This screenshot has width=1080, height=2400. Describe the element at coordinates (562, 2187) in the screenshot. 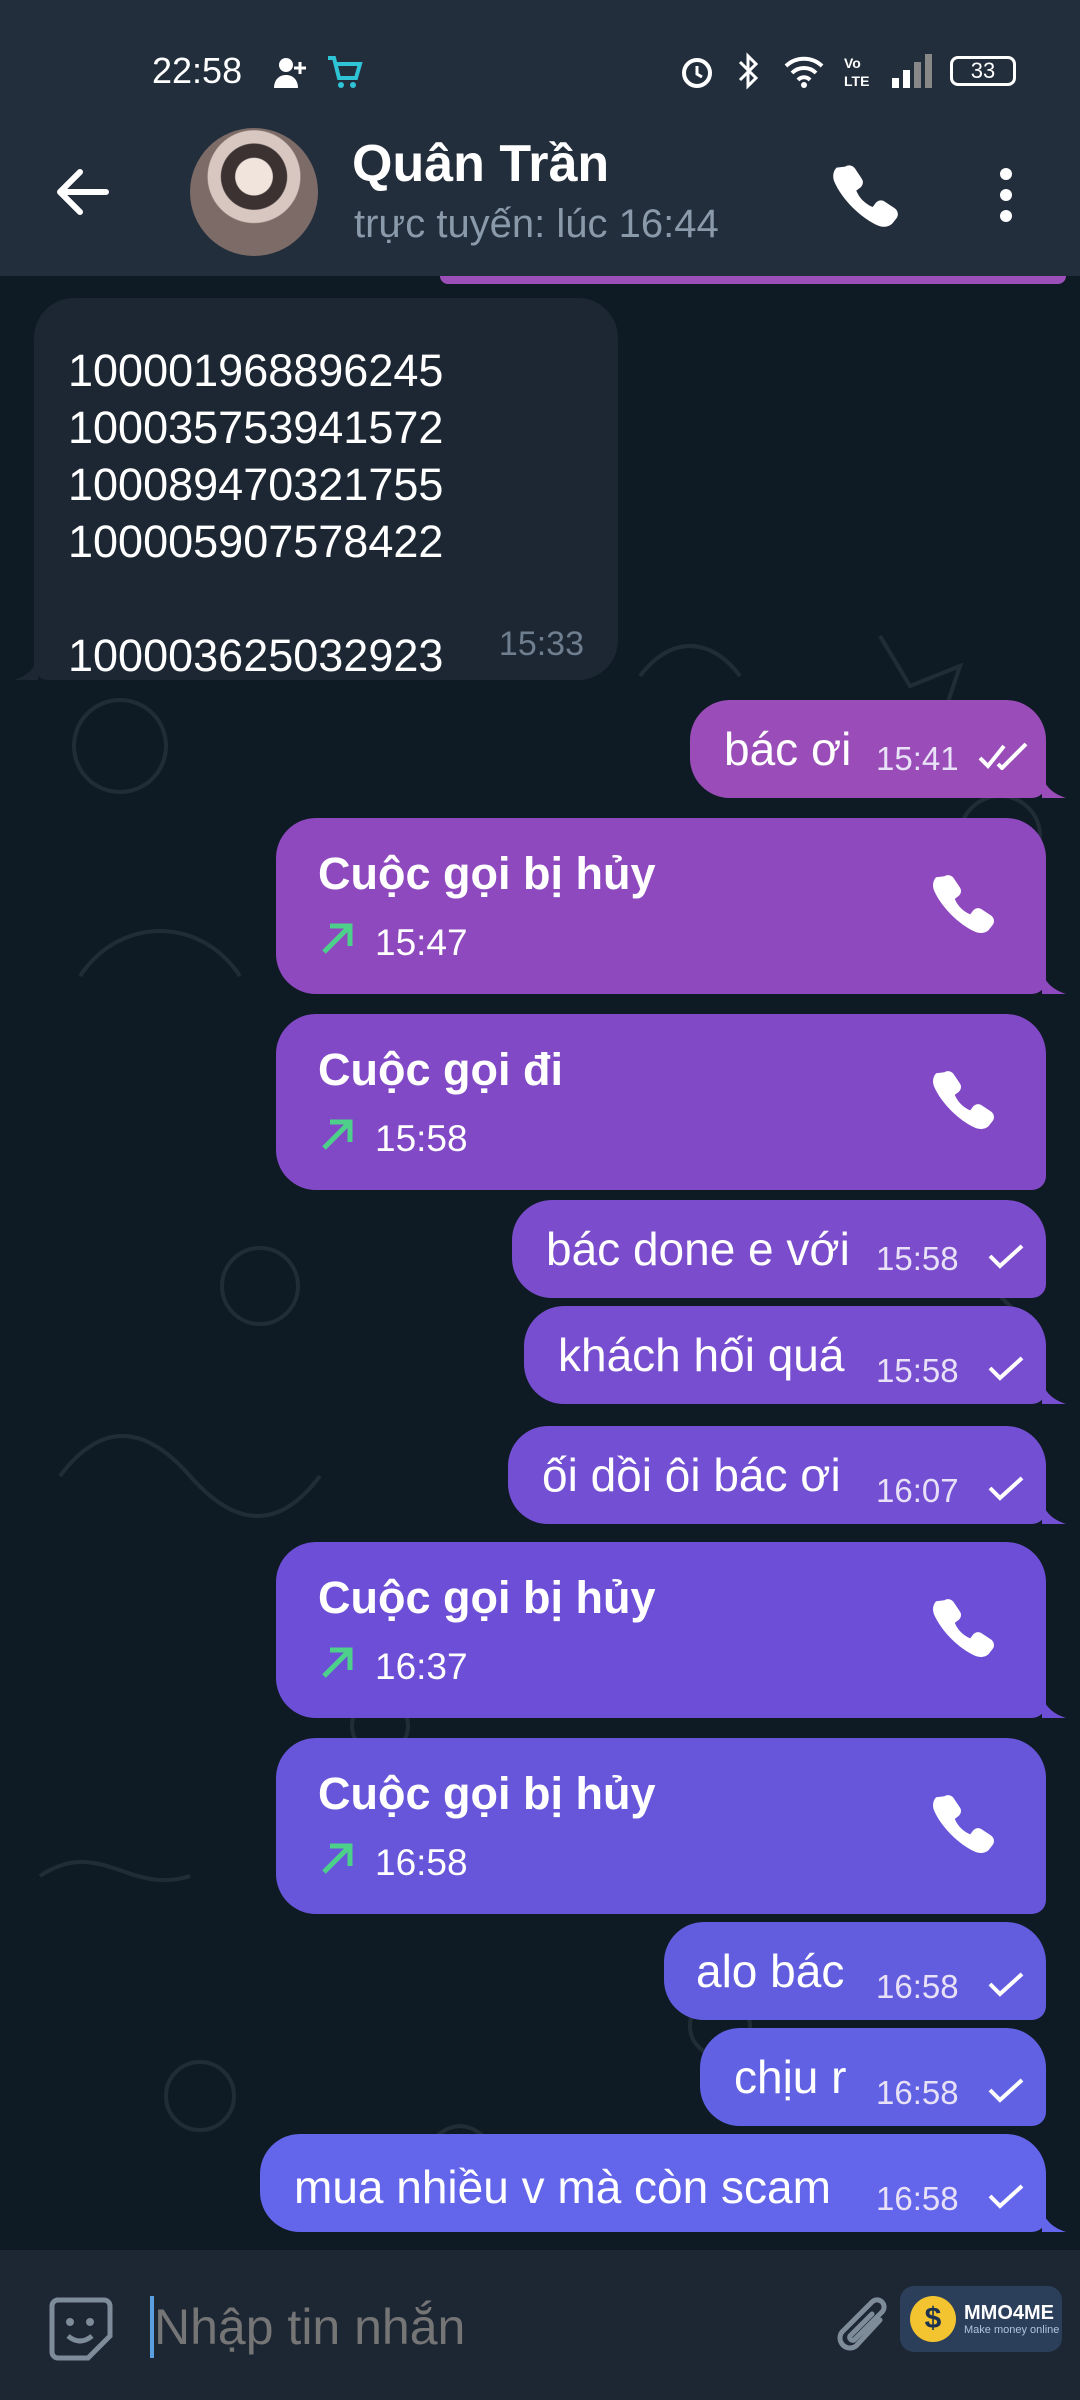

I see `message-text: mua nhiều v mà còn scam` at that location.